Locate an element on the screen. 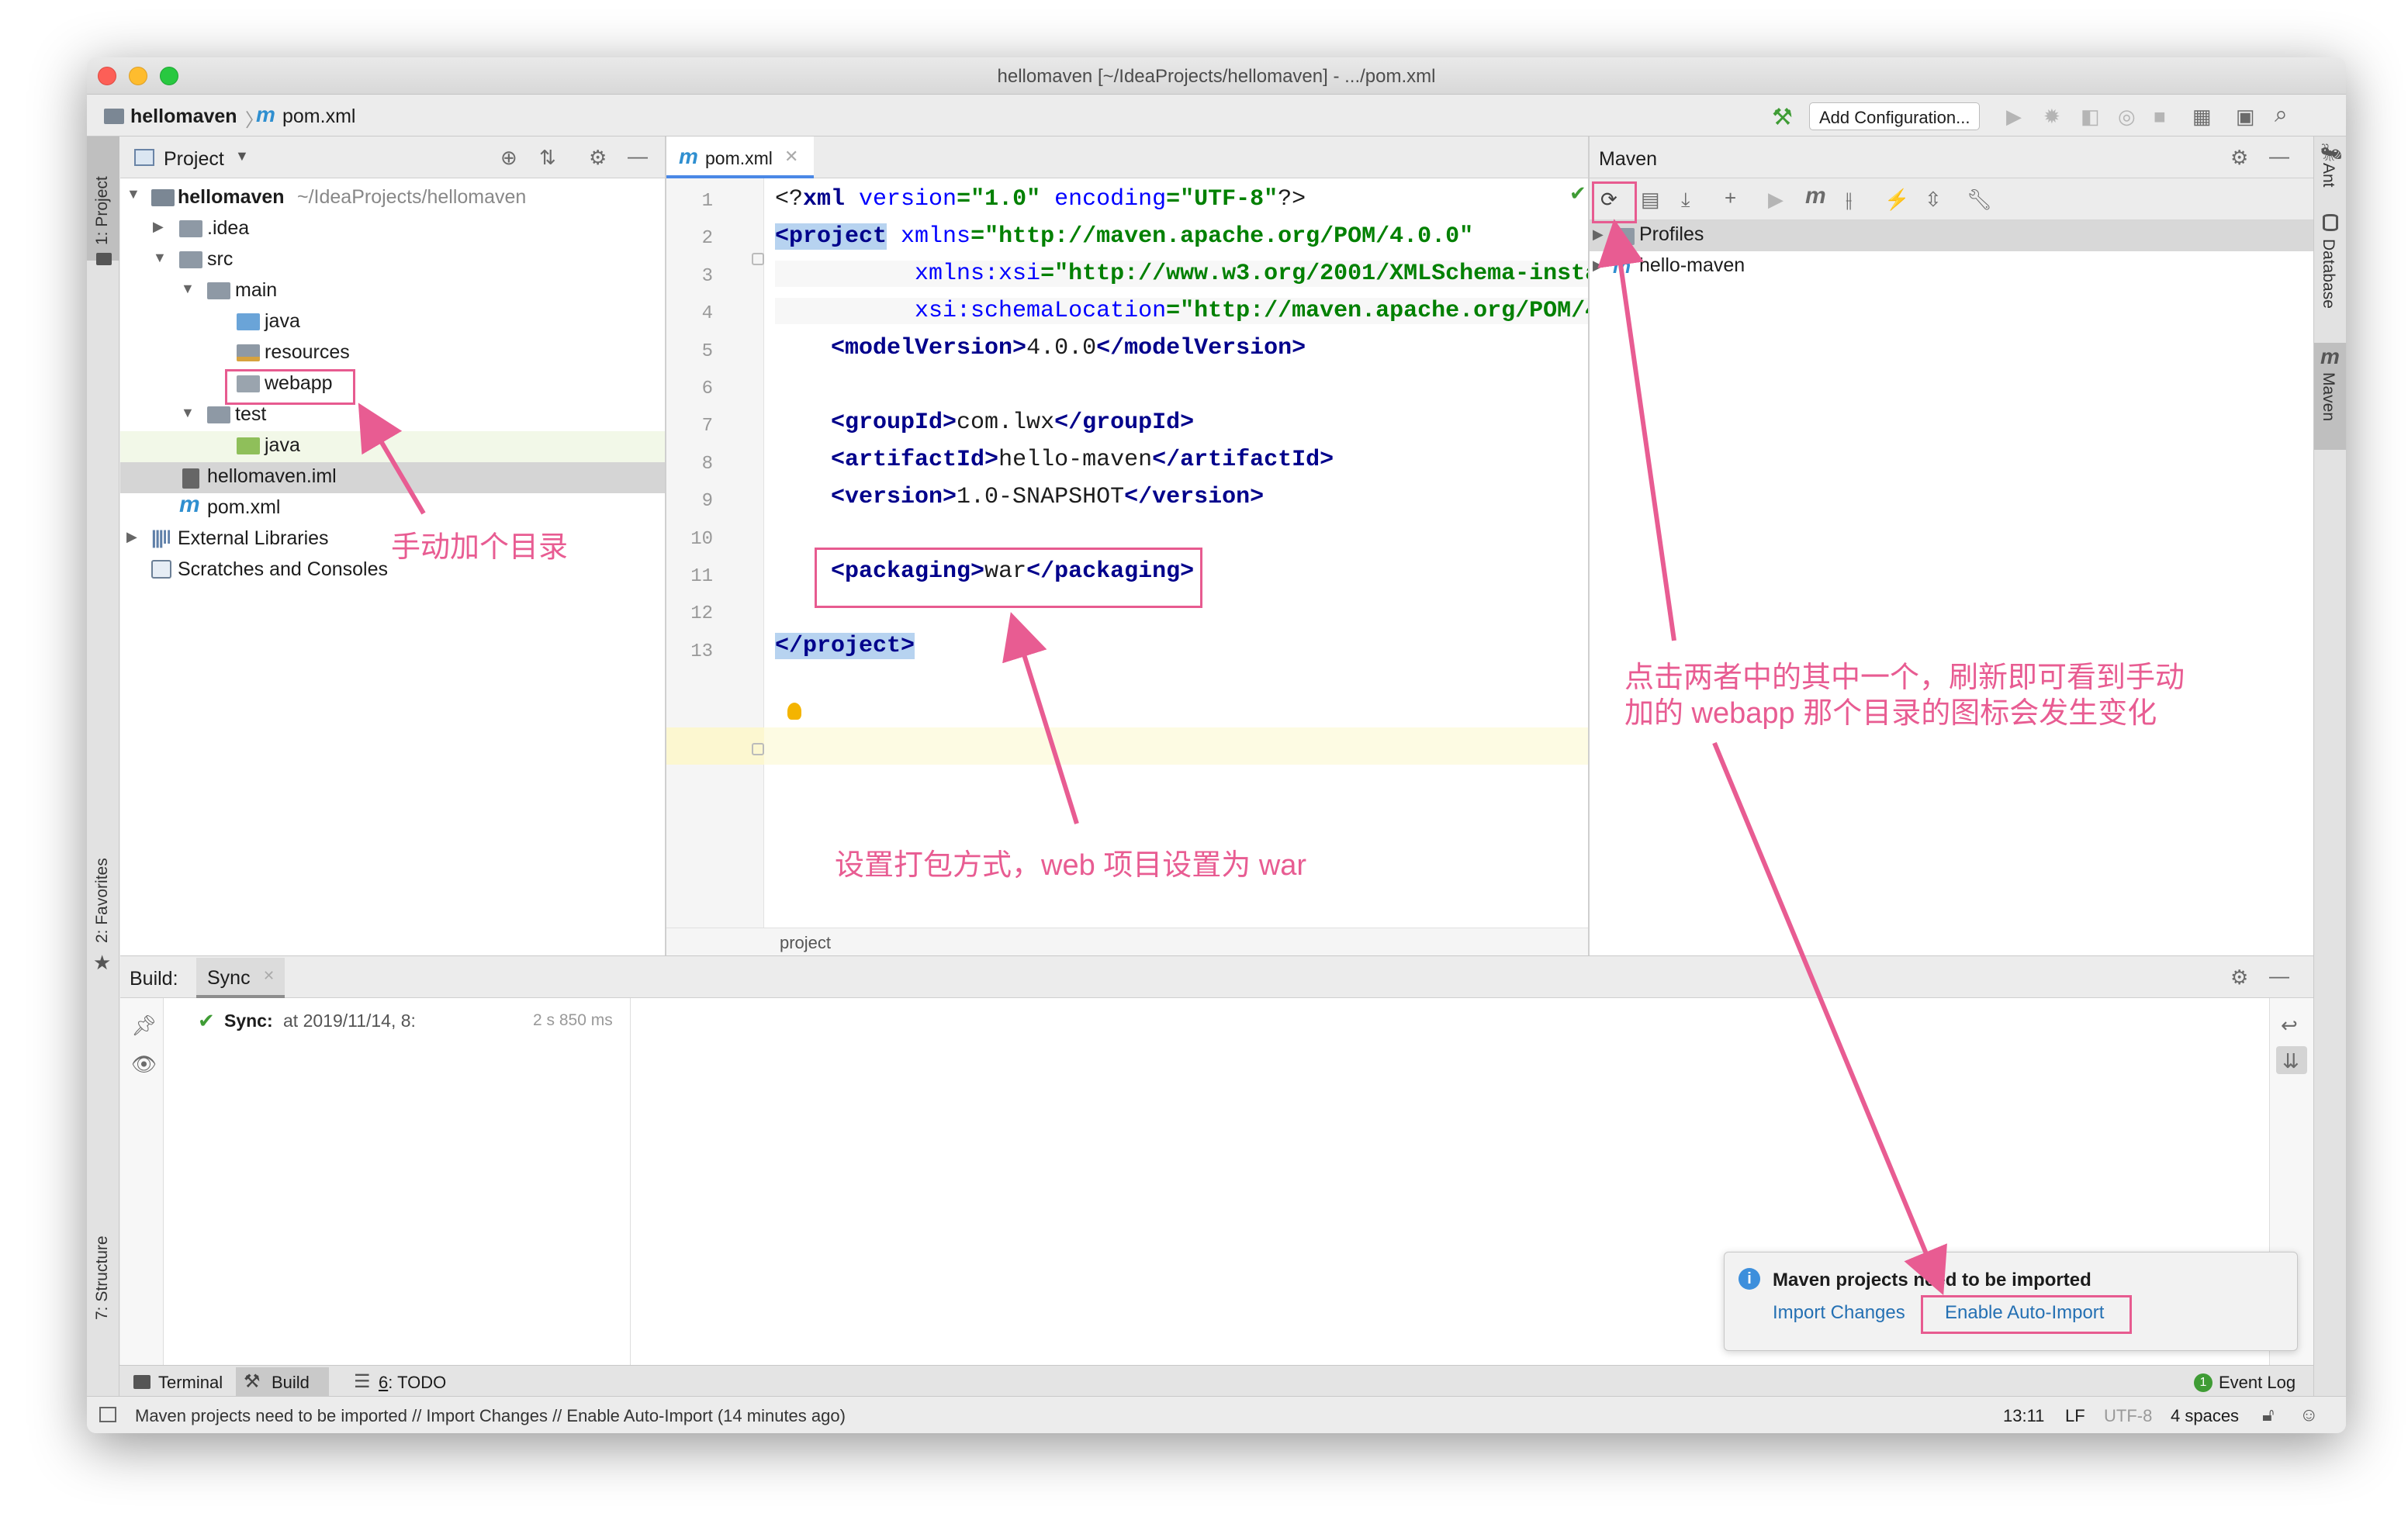 The image size is (2408, 1534). arrow-to-packaging is located at coordinates (1040, 718).